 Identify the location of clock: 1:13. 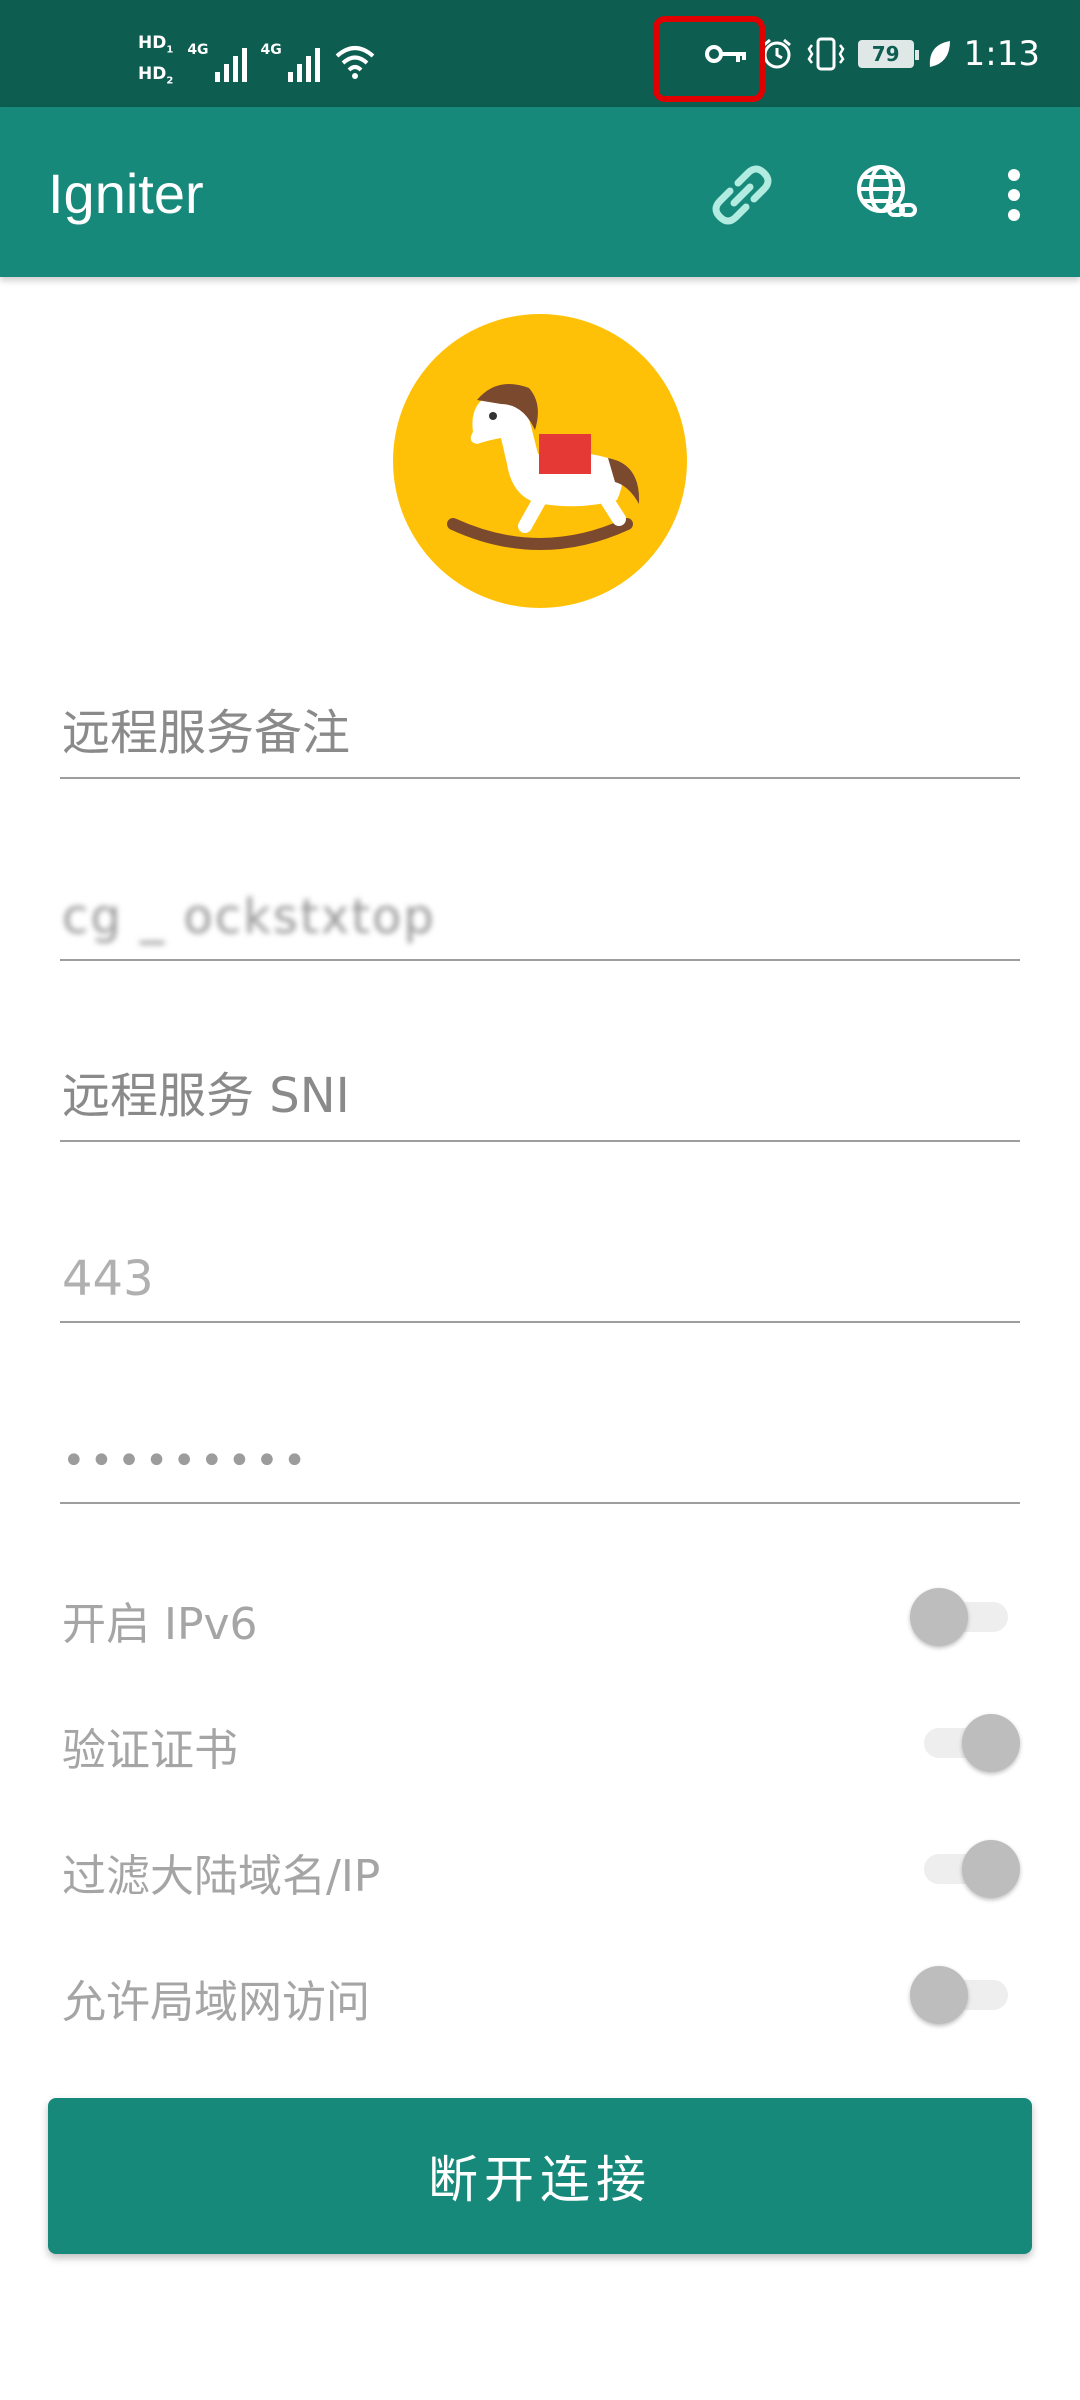
(1001, 54).